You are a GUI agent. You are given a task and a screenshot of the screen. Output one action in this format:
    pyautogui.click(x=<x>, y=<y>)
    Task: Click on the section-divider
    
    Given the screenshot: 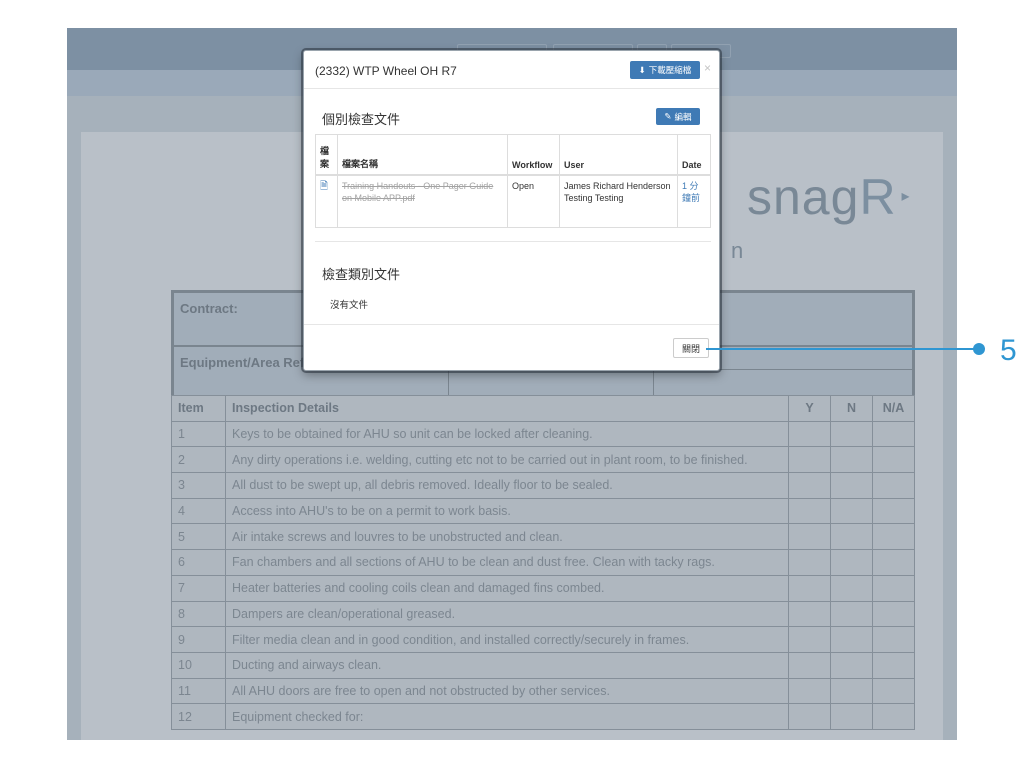 What is the action you would take?
    pyautogui.click(x=513, y=241)
    